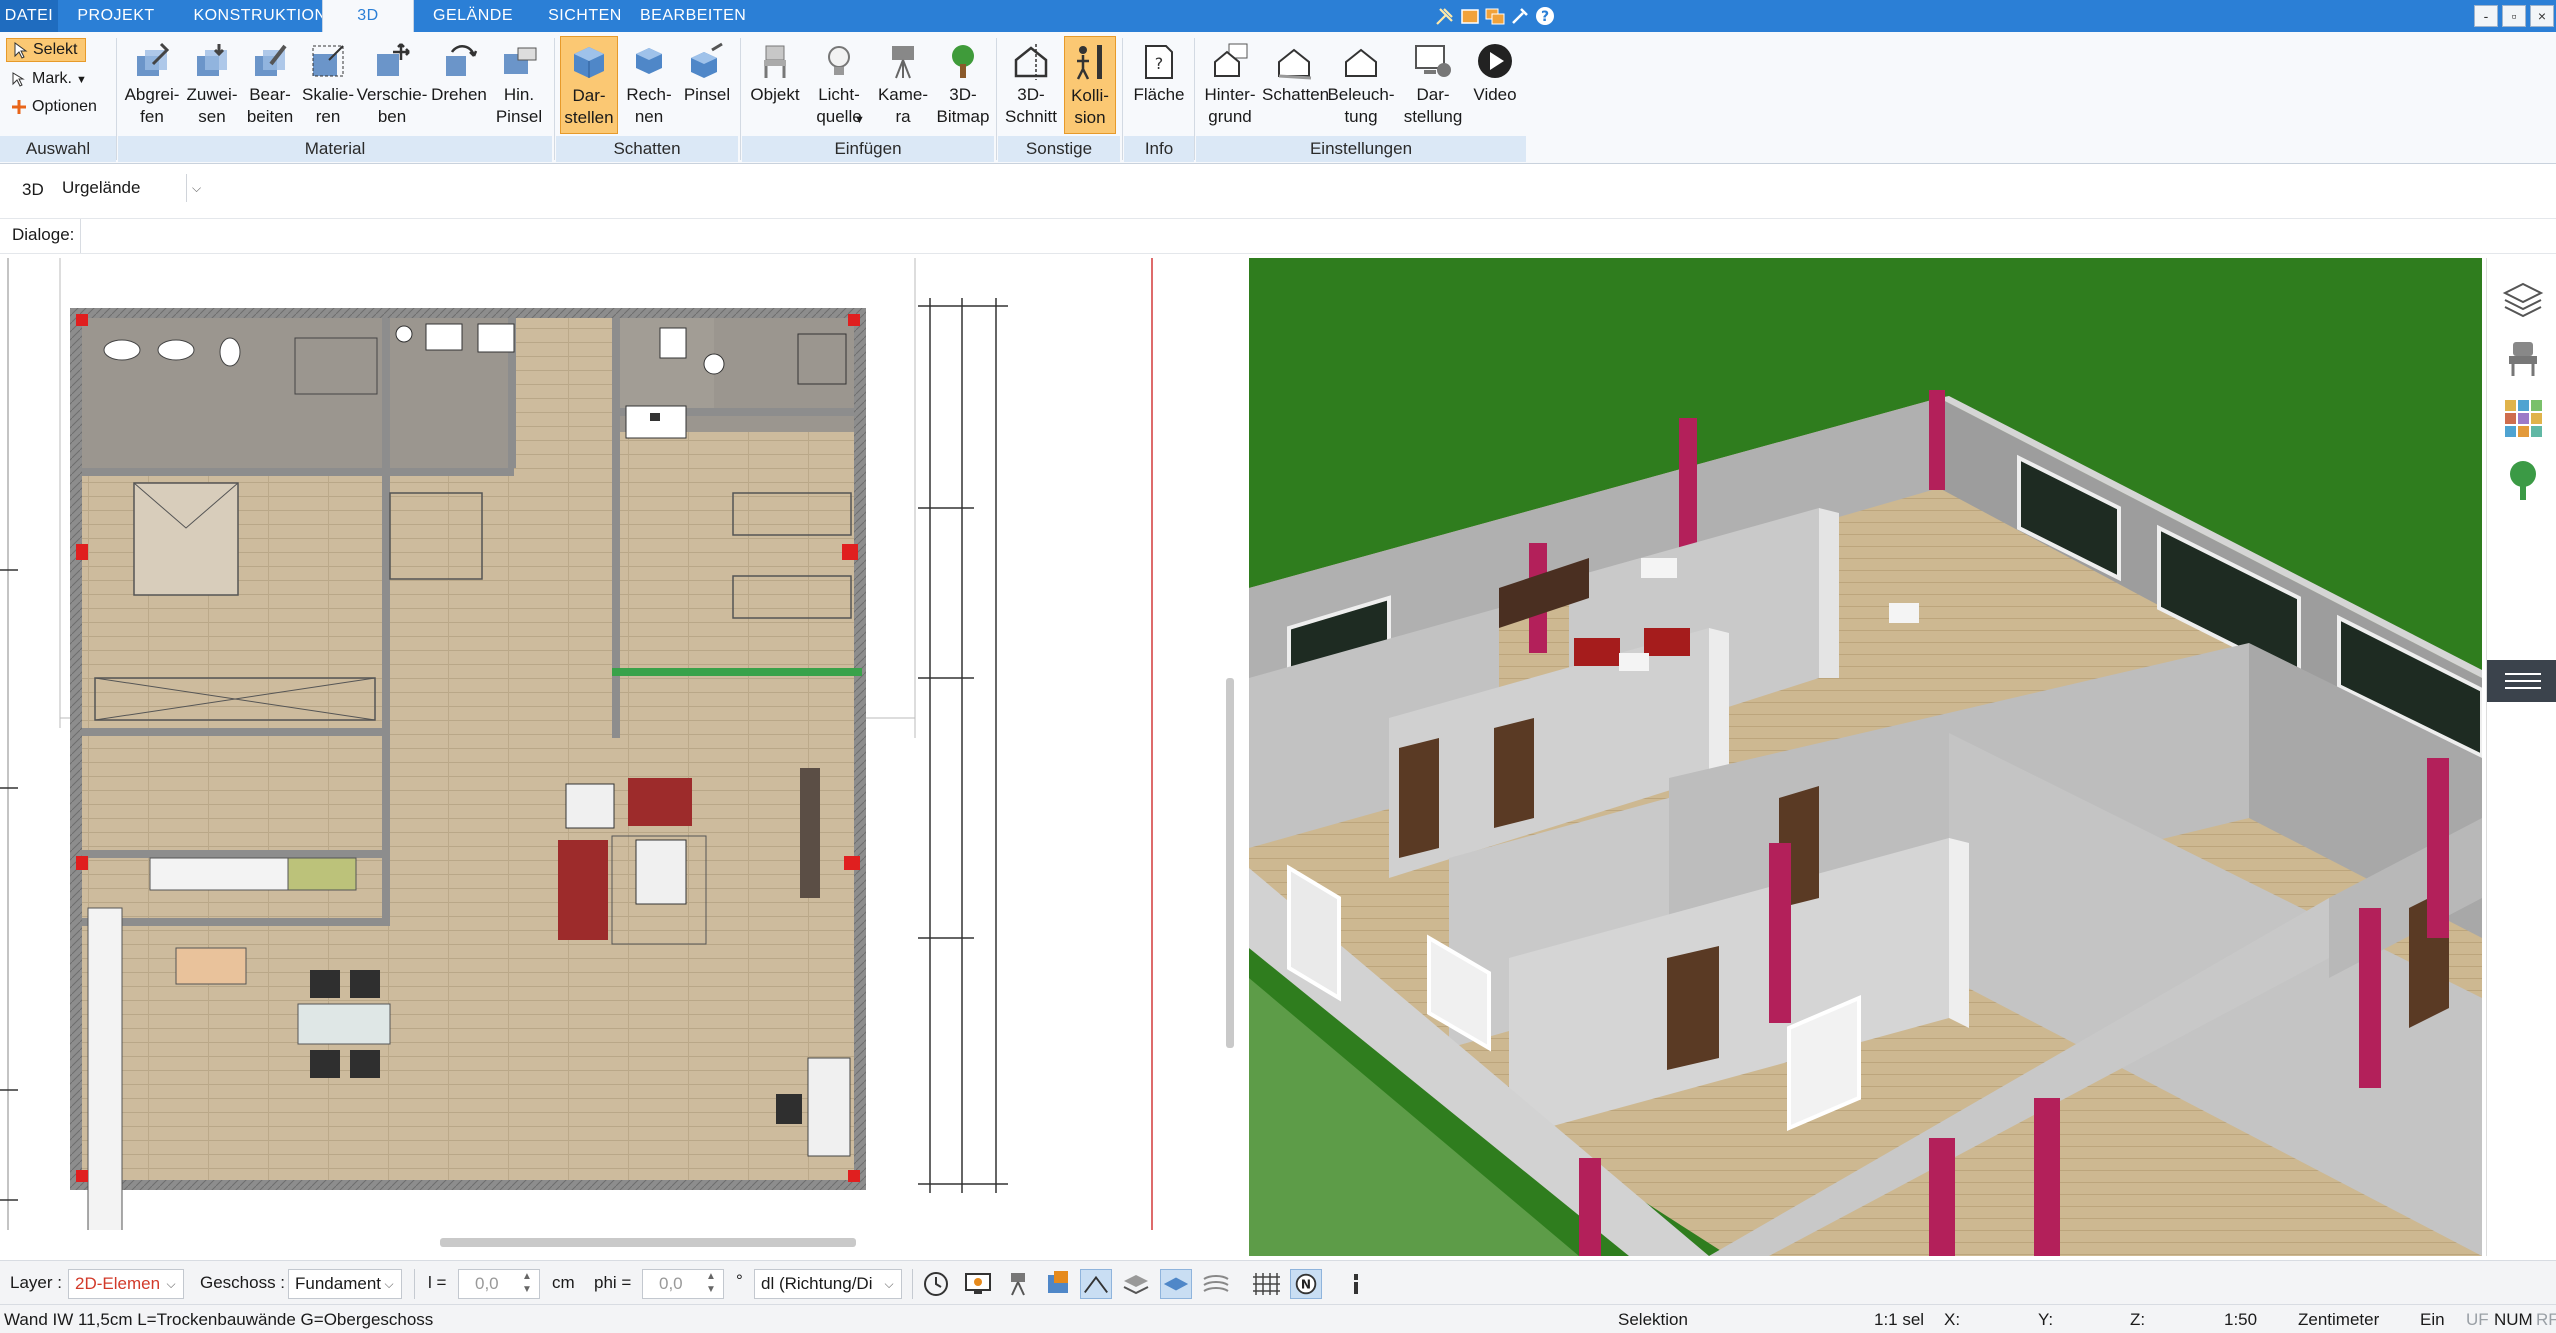  What do you see at coordinates (828, 1284) in the screenshot?
I see `direction-select: dl (Richtung/Di ⌵` at bounding box center [828, 1284].